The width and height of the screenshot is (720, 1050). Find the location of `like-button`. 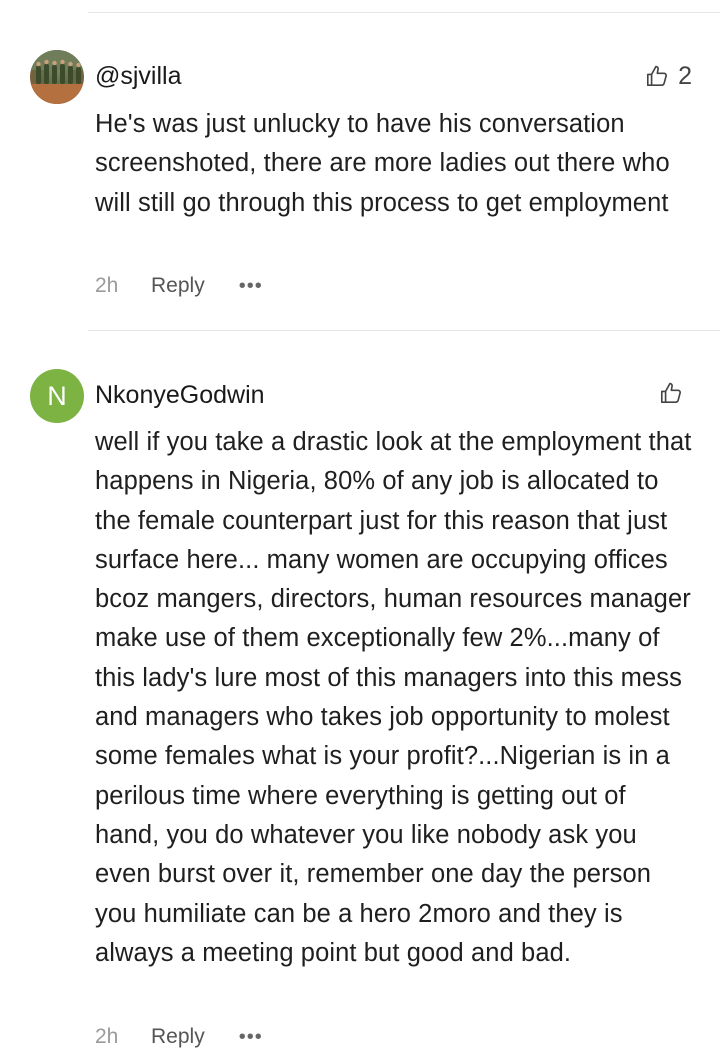

like-button is located at coordinates (675, 393).